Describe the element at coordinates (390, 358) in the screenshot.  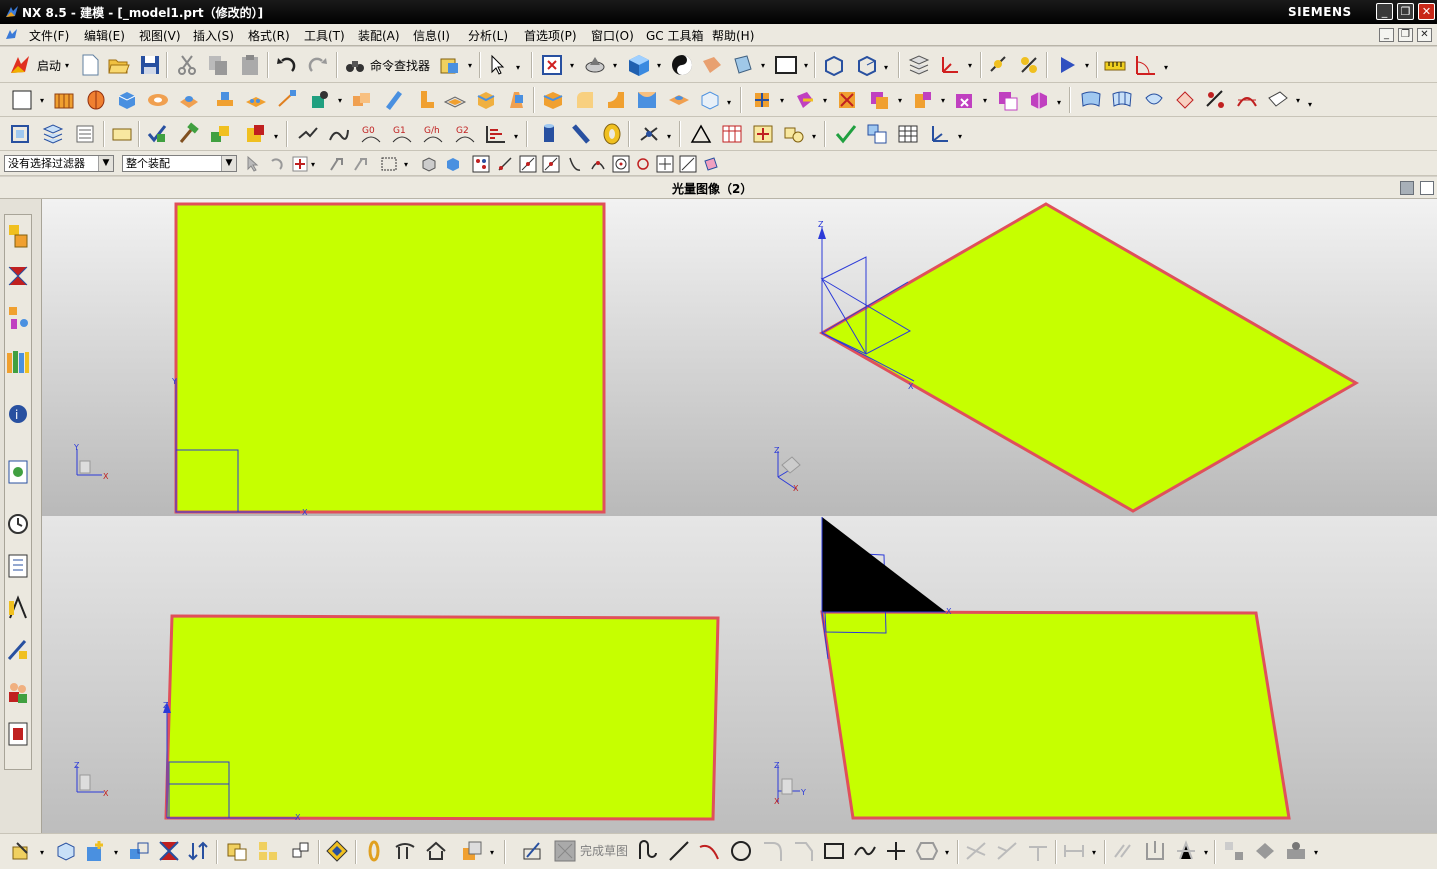
I see `sheet-face-top-view` at that location.